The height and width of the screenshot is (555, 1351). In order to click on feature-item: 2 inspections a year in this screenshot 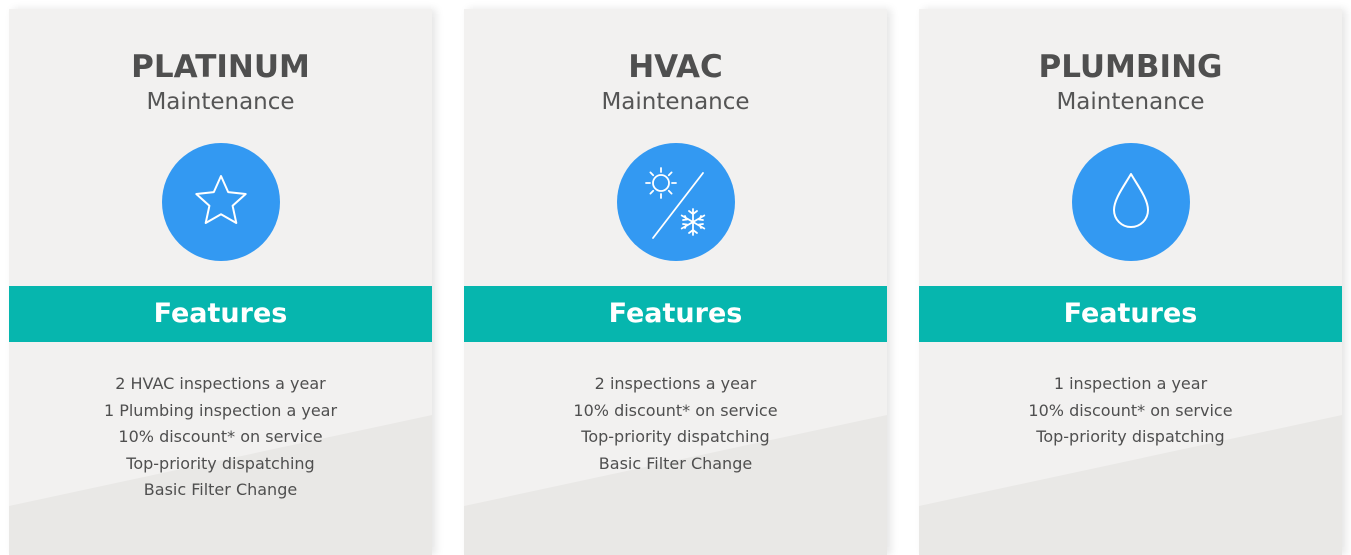, I will do `click(675, 383)`.